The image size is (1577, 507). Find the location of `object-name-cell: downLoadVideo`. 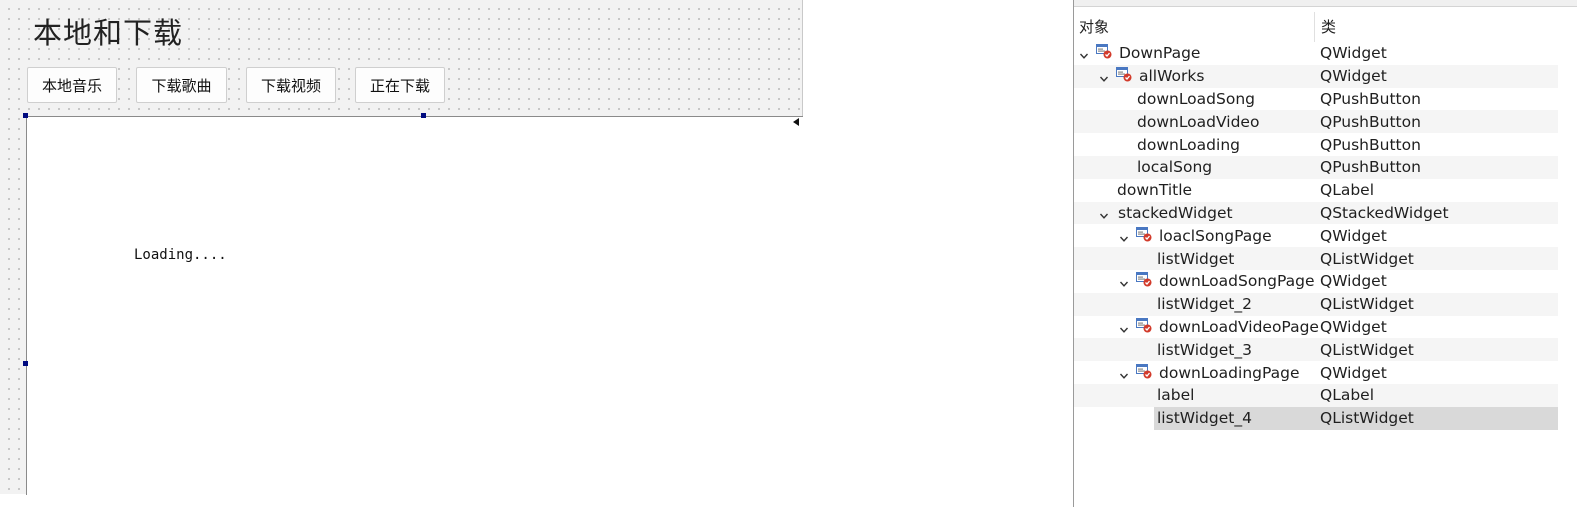

object-name-cell: downLoadVideo is located at coordinates (1194, 121).